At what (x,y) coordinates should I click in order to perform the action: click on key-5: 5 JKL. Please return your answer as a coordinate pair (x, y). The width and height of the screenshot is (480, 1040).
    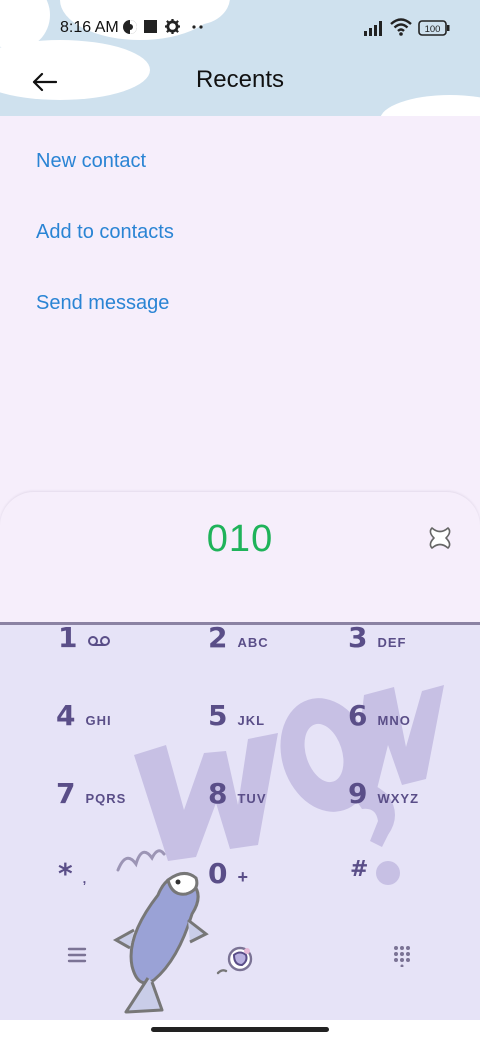
    Looking at the image, I should click on (236, 715).